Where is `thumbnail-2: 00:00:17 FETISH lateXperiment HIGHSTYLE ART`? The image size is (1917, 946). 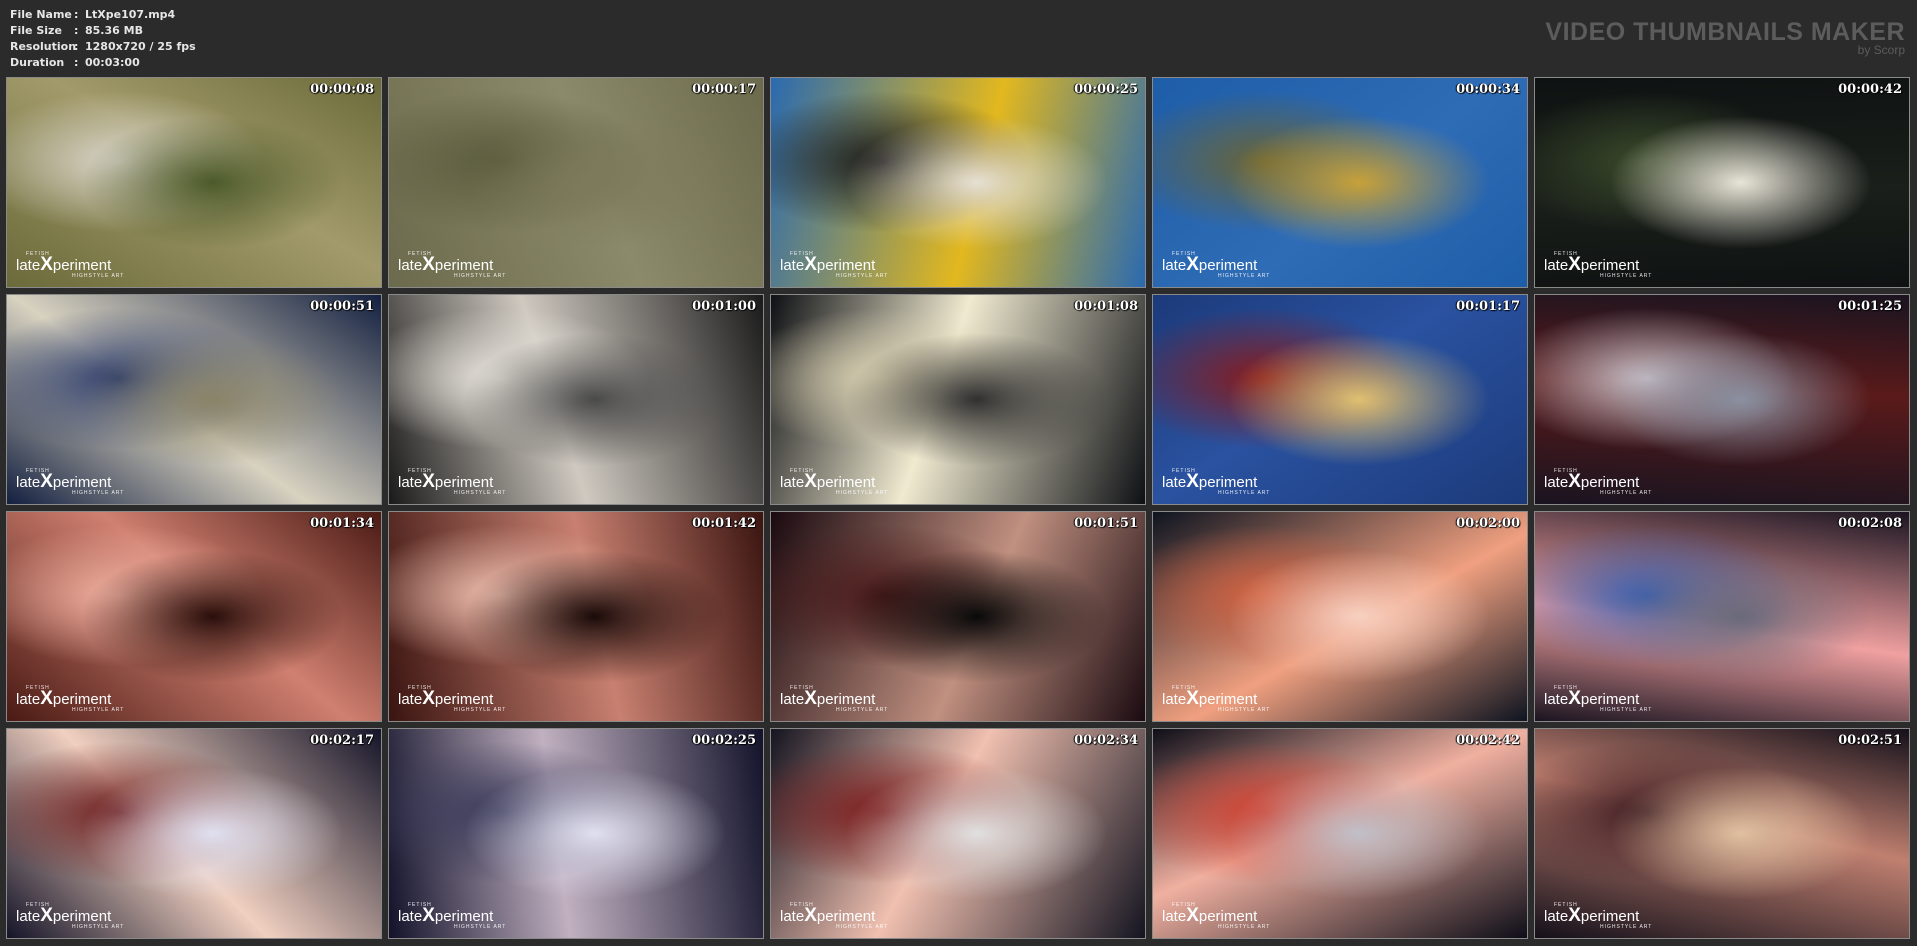 thumbnail-2: 00:00:17 FETISH lateXperiment HIGHSTYLE ART is located at coordinates (576, 182).